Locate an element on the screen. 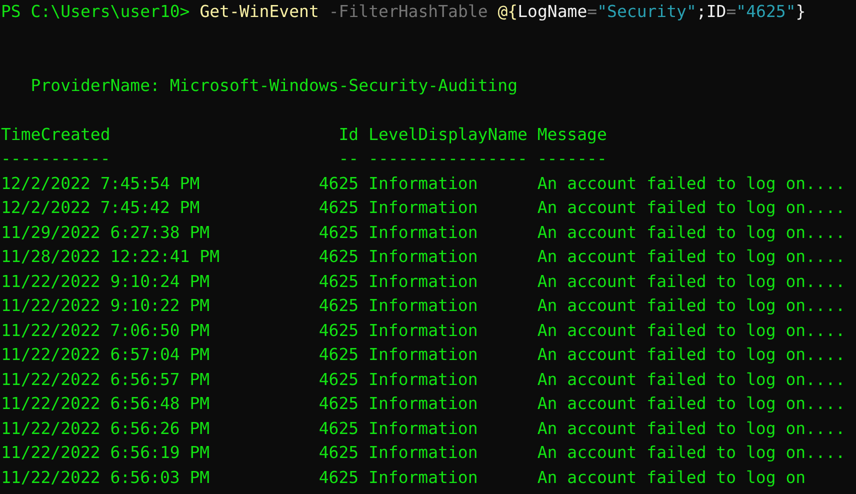 Image resolution: width=856 pixels, height=494 pixels. table-cell-text: 11/22/2022 7:06:50 PM is located at coordinates (105, 331).